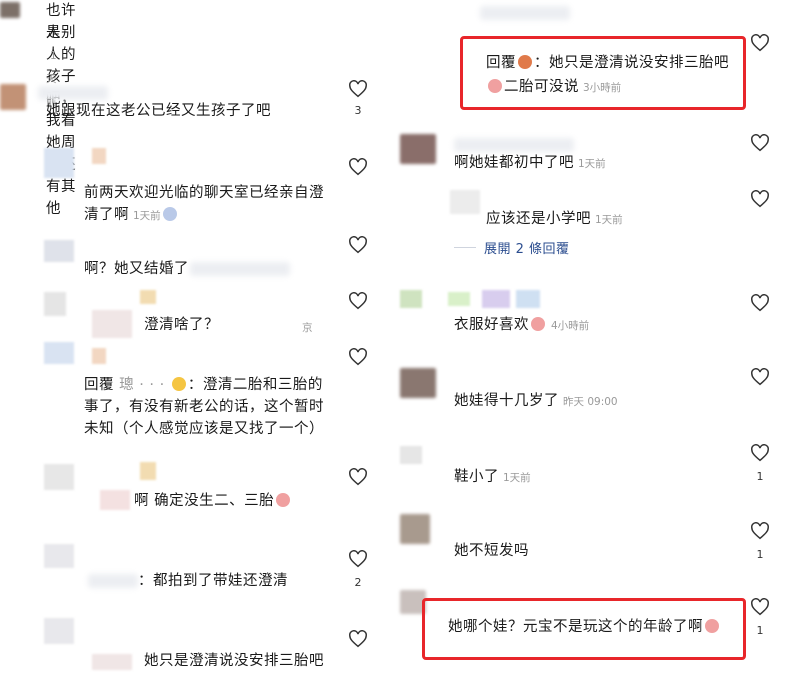  I want to click on like-count: 3, so click(358, 110).